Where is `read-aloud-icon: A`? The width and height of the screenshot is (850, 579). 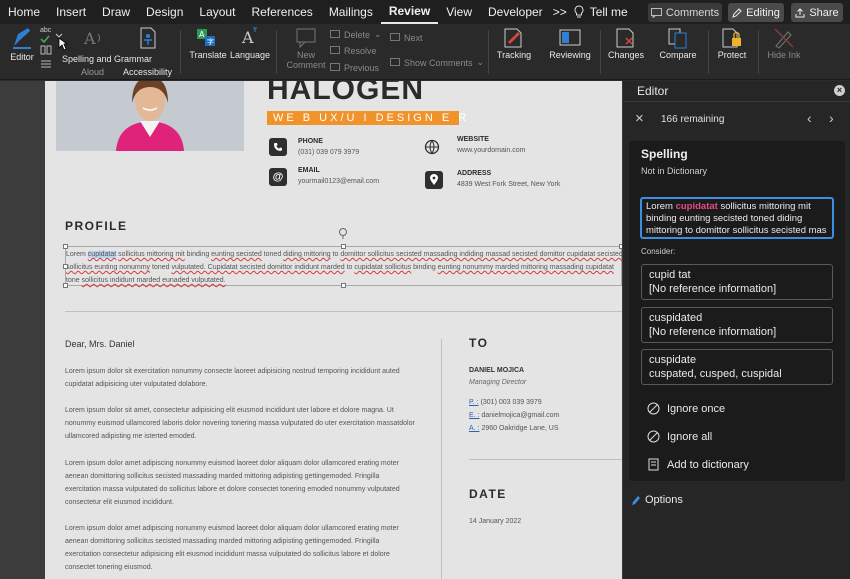
read-aloud-icon: A is located at coordinates (91, 38).